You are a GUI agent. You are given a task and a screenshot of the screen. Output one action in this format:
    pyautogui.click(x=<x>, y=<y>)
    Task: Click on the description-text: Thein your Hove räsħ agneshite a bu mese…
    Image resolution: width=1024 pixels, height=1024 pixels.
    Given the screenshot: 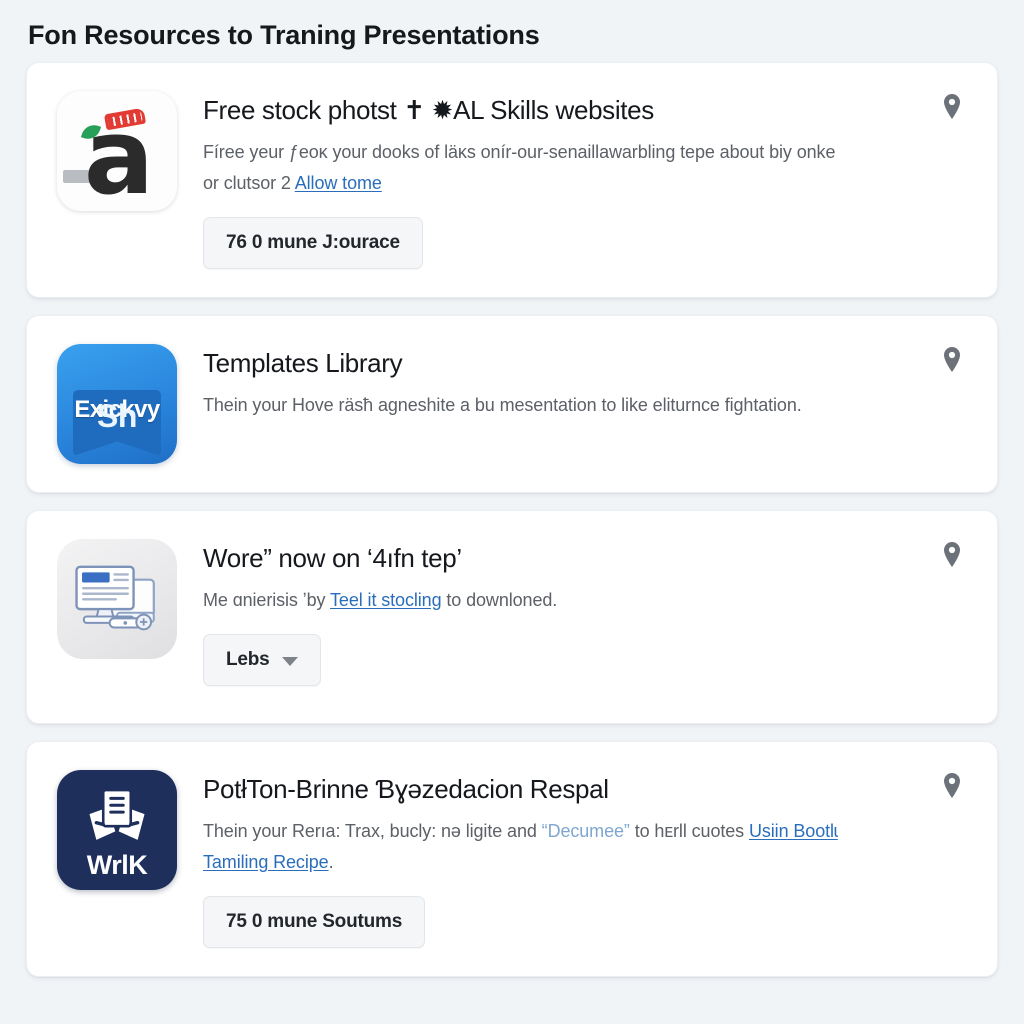 What is the action you would take?
    pyautogui.click(x=502, y=405)
    